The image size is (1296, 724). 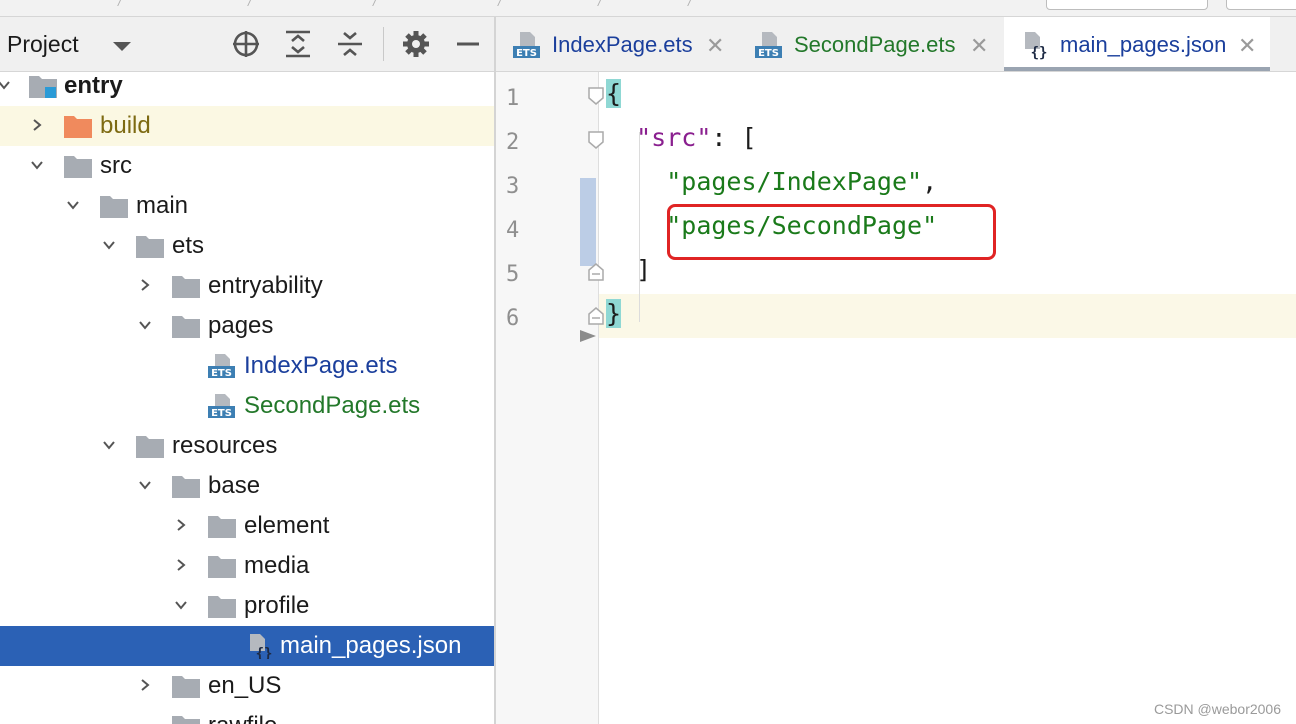 I want to click on module-folder-icon, so click(x=43, y=87).